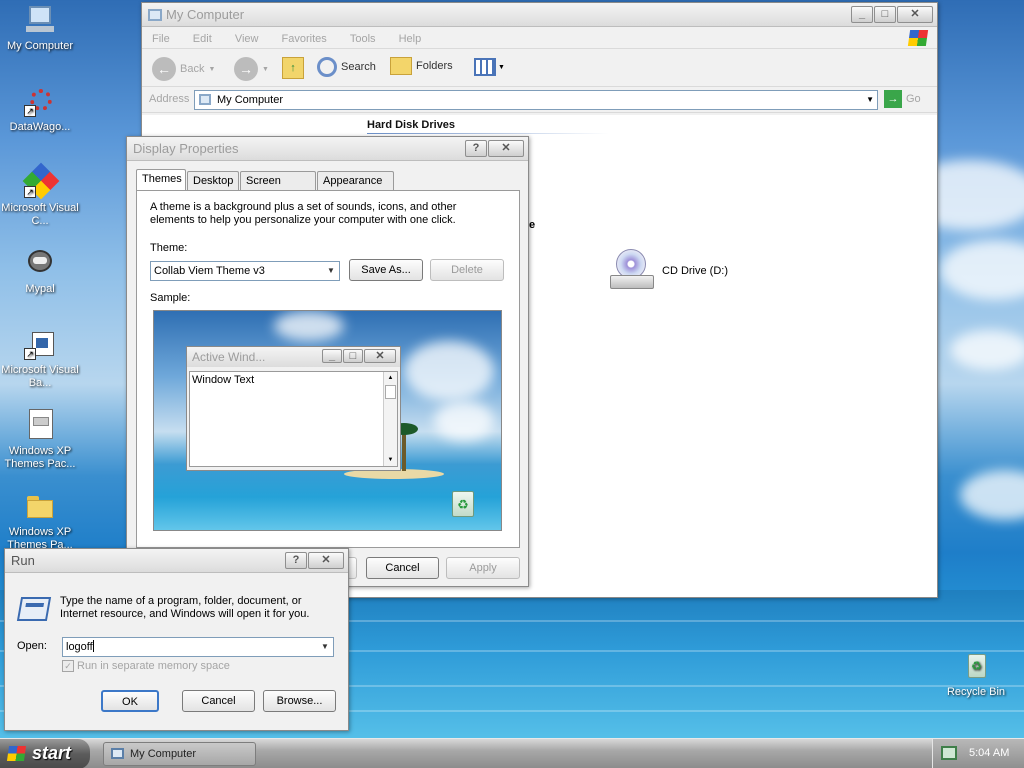 This screenshot has height=768, width=1024. Describe the element at coordinates (885, 14) in the screenshot. I see `maximize-button: □` at that location.